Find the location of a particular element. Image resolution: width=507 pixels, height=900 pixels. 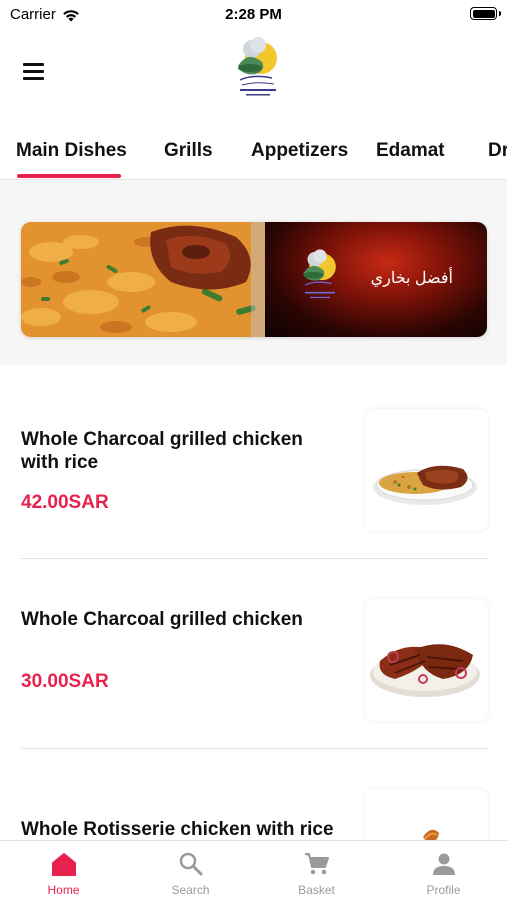

bottom-tab-bar: Home Search Basket Profile is located at coordinates (253, 870).